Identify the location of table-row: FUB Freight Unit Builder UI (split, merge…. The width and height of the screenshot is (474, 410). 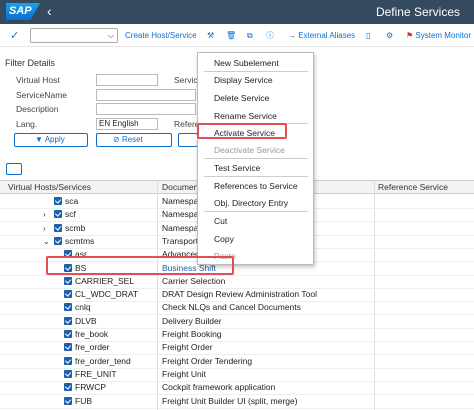
(237, 401).